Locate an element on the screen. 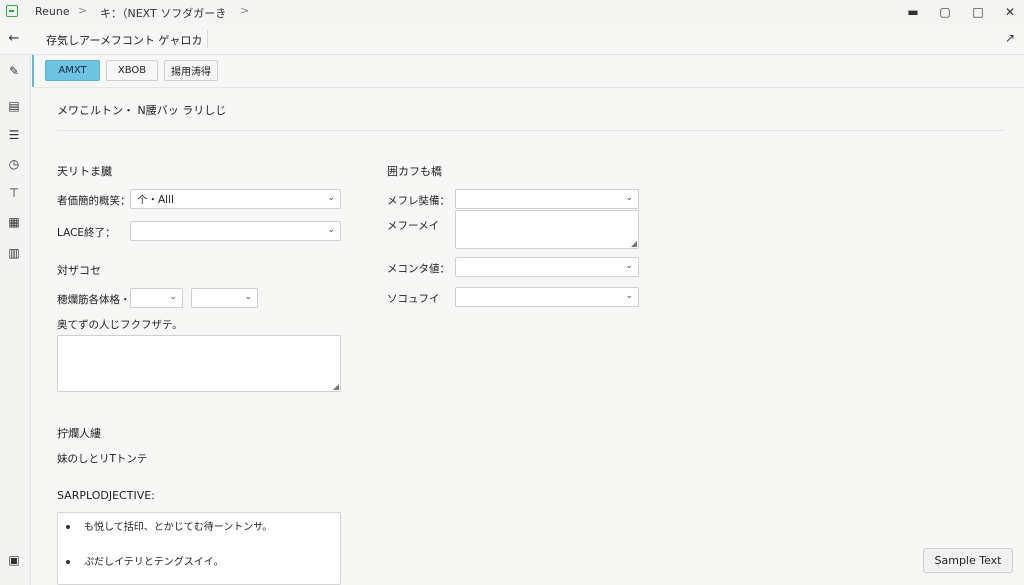  field-label: メフーメイ is located at coordinates (413, 226).